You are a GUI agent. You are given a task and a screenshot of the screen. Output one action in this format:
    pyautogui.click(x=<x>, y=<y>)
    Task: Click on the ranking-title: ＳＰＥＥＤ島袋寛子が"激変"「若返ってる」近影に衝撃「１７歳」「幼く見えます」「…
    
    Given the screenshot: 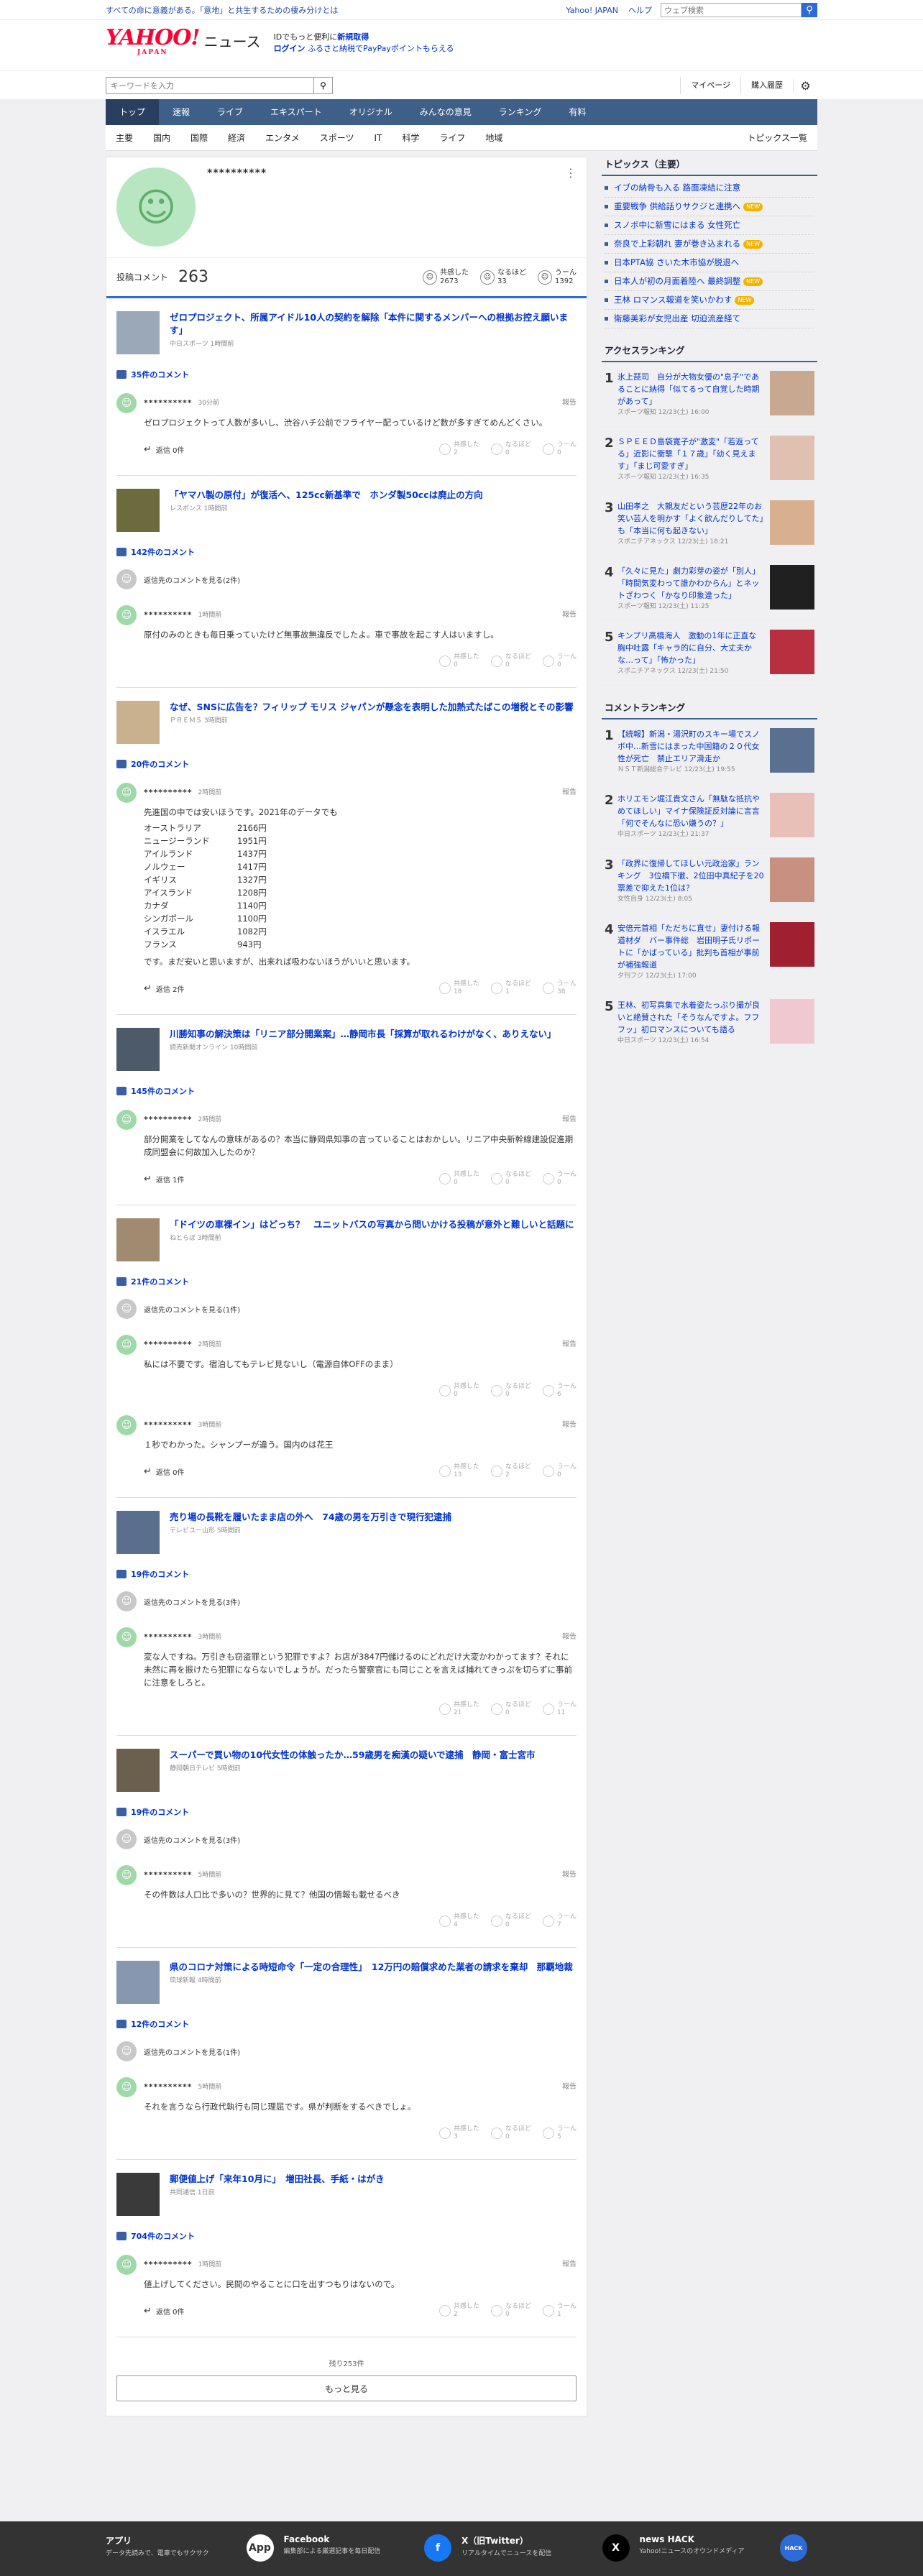 What is the action you would take?
    pyautogui.click(x=688, y=454)
    